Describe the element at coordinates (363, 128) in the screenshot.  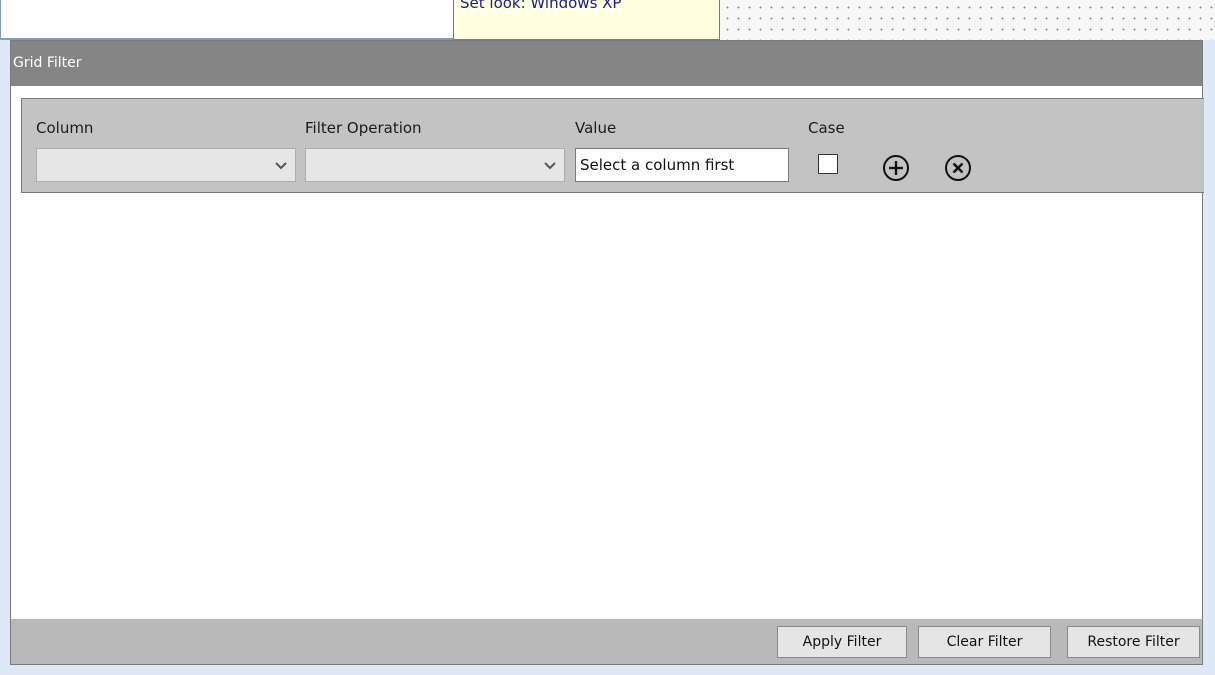
I see `operation-label: Filter Operation` at that location.